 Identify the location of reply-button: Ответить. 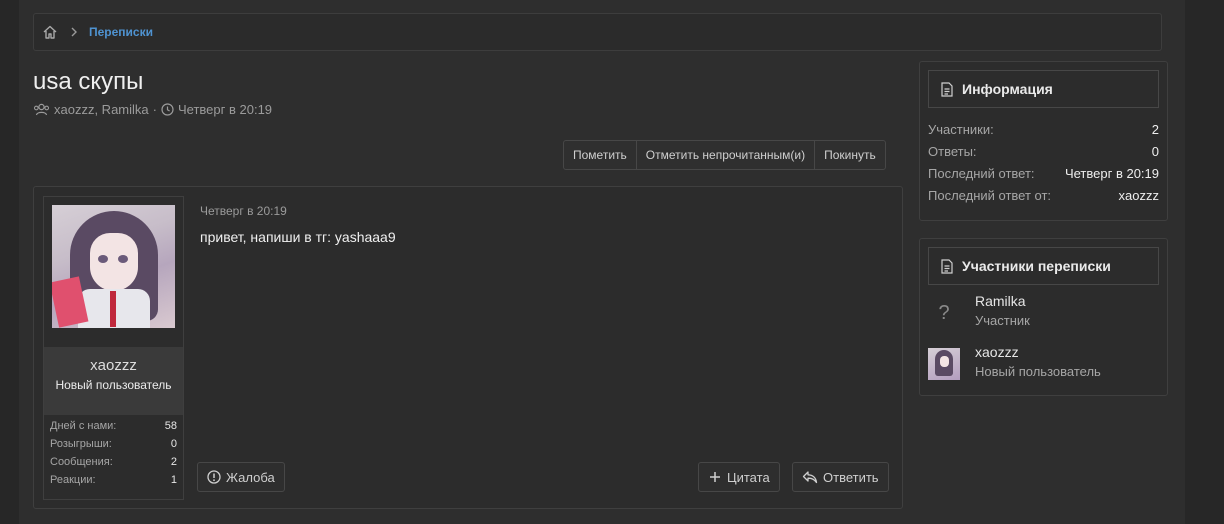
(840, 477).